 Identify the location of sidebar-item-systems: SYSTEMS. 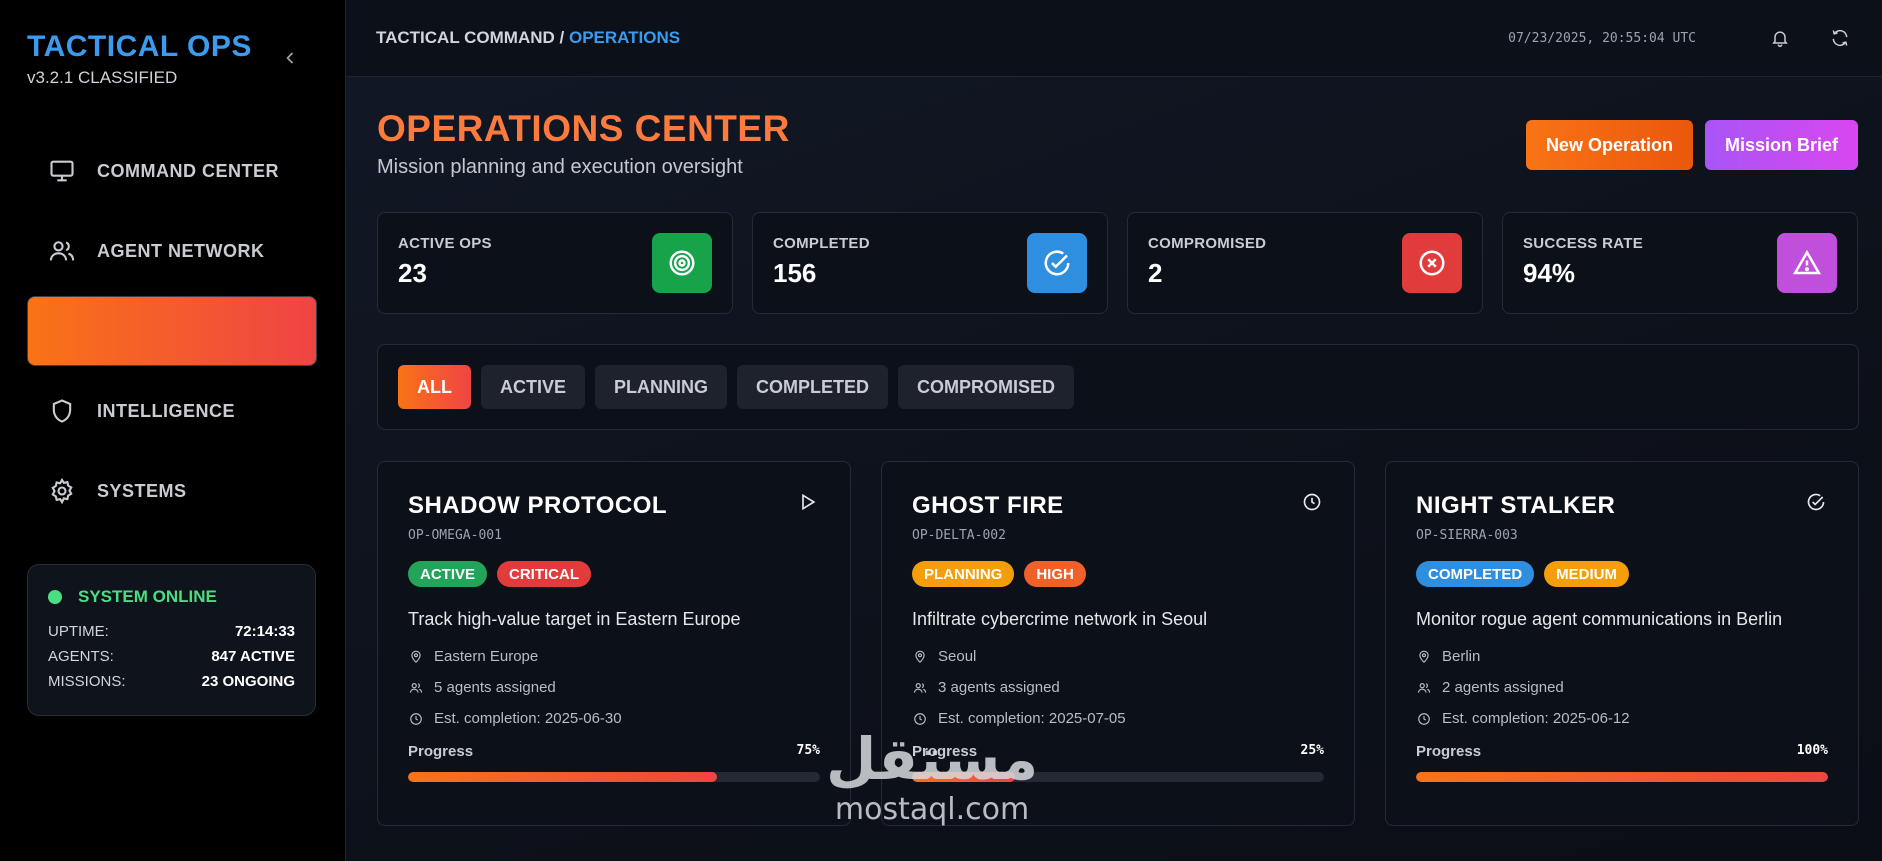
(172, 491).